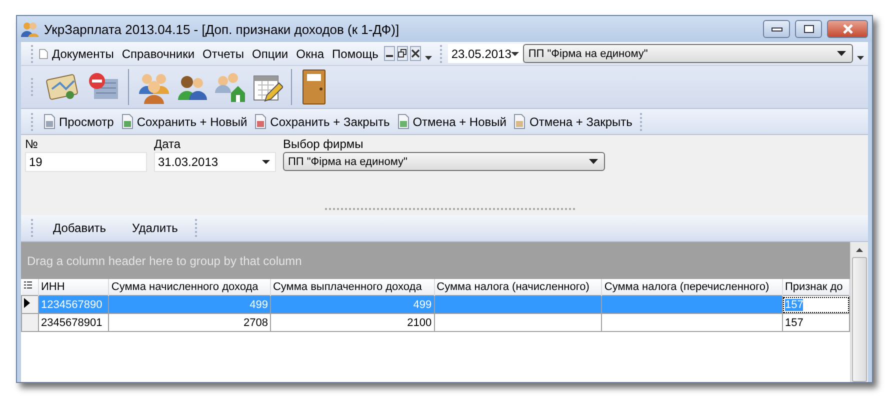 The height and width of the screenshot is (400, 894). I want to click on menu-item: Опции, so click(270, 53).